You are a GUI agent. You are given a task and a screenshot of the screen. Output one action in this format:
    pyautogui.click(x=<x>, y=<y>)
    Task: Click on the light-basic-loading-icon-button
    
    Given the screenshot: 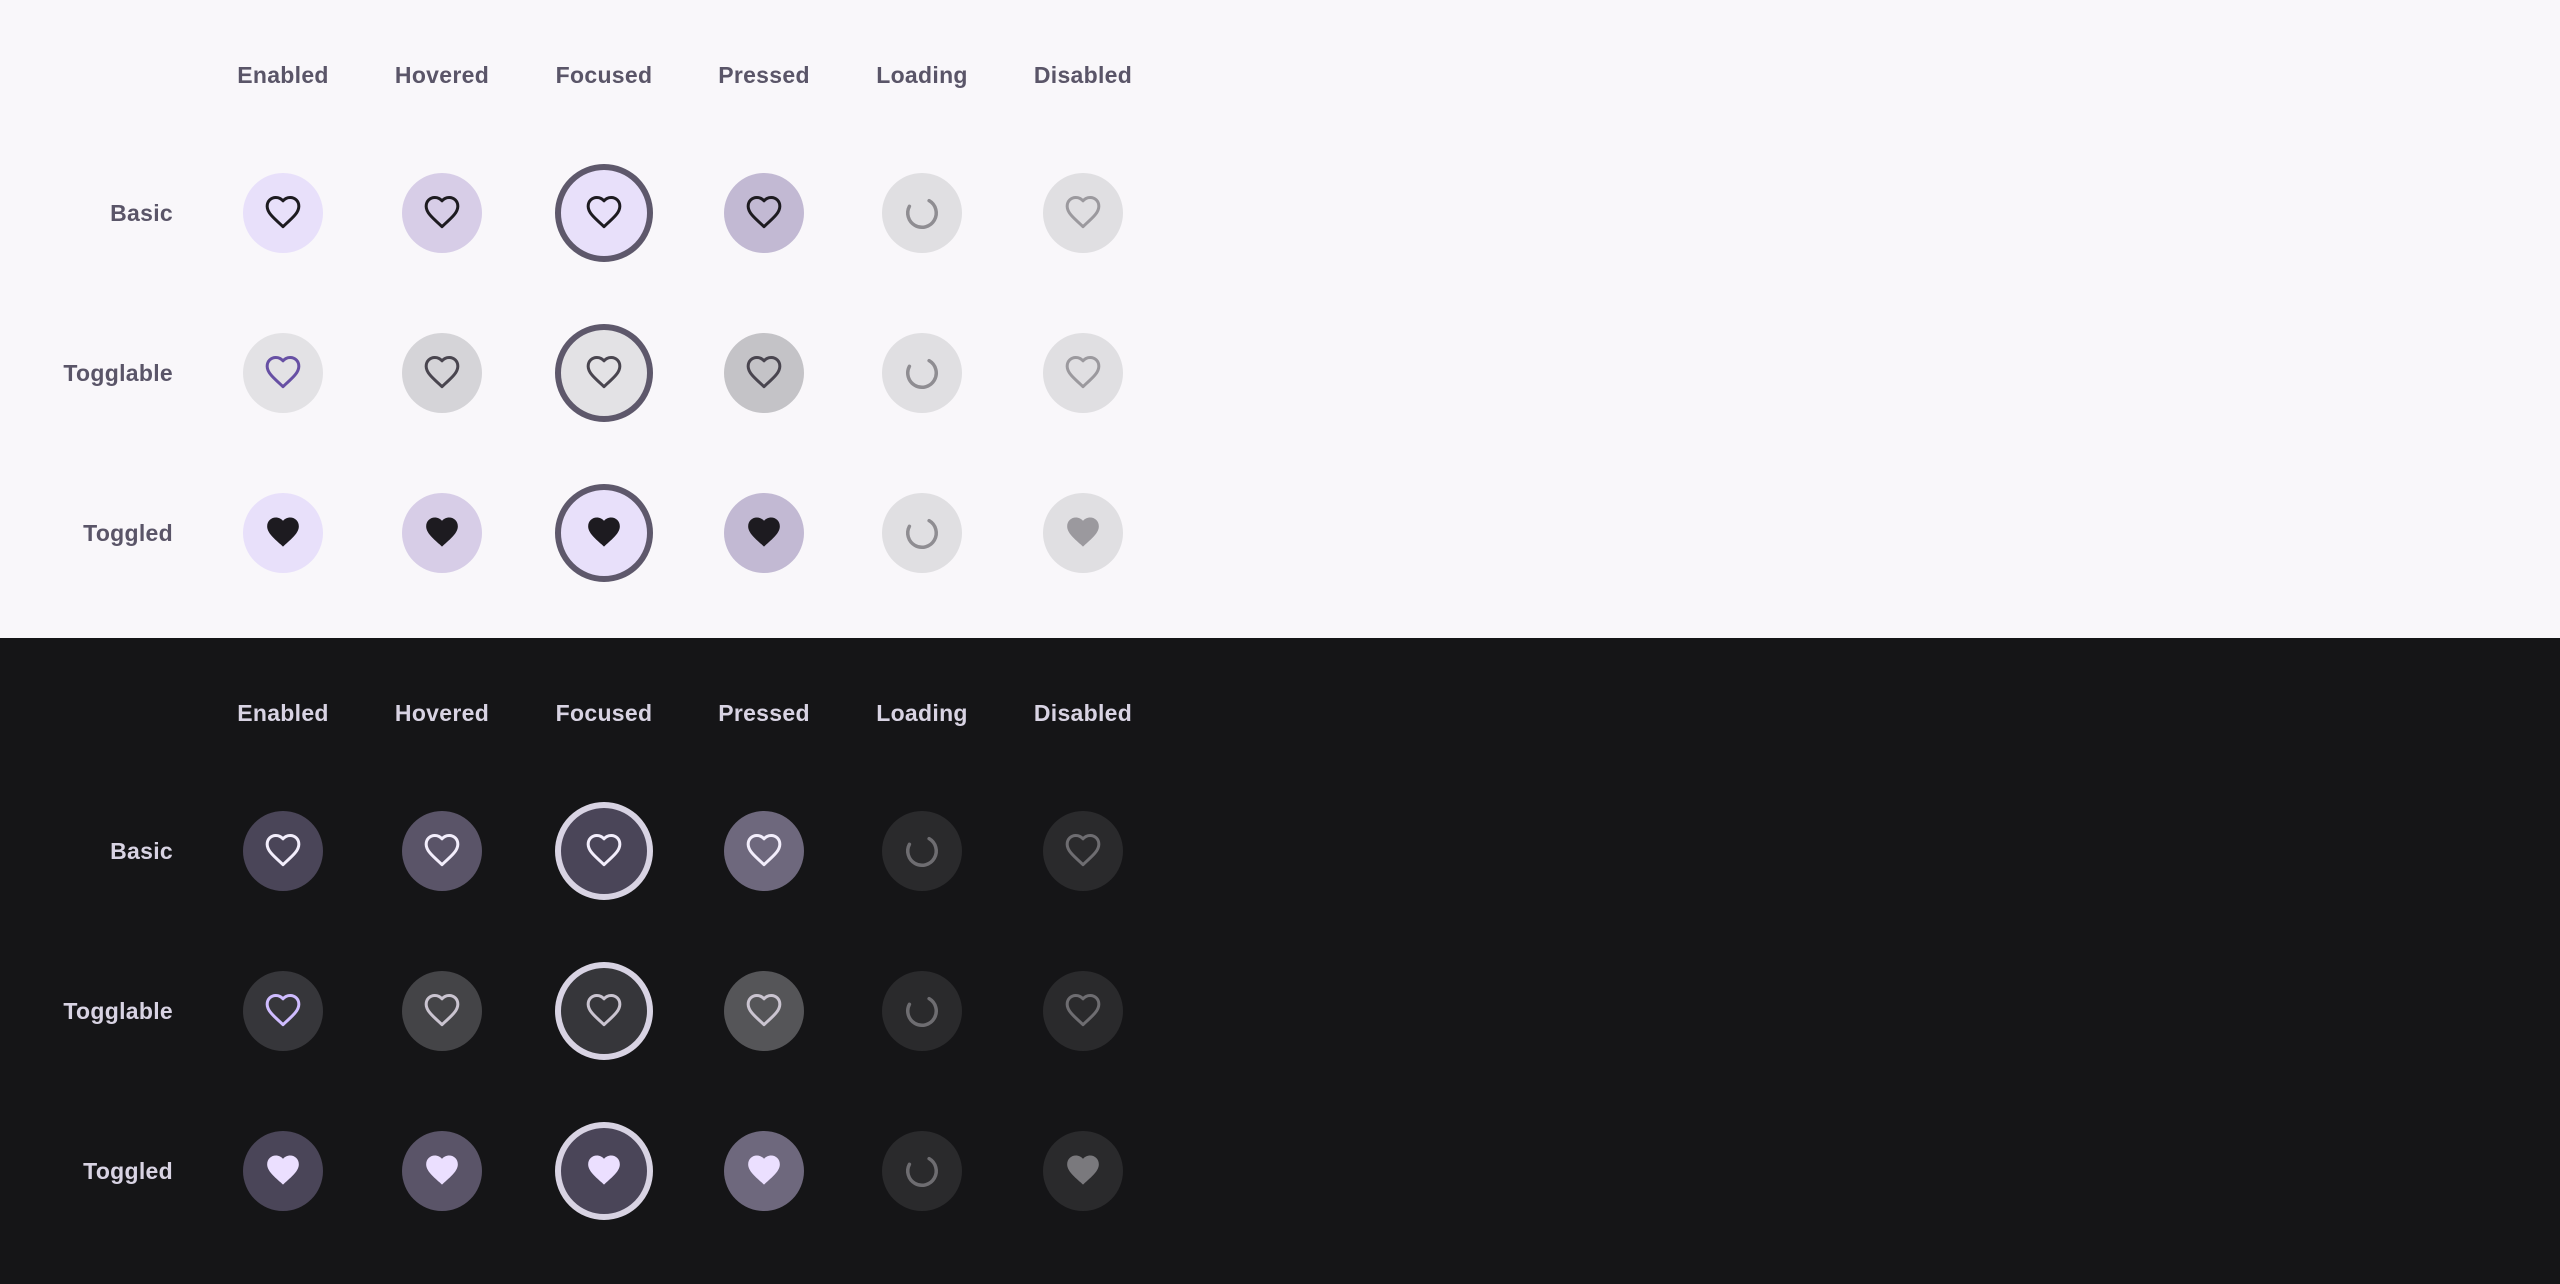 What is the action you would take?
    pyautogui.click(x=922, y=213)
    